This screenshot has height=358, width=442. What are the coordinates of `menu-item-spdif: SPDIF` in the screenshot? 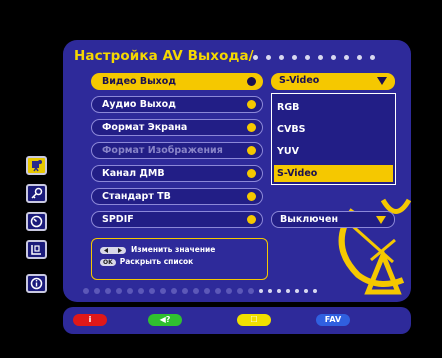 It's located at (177, 219).